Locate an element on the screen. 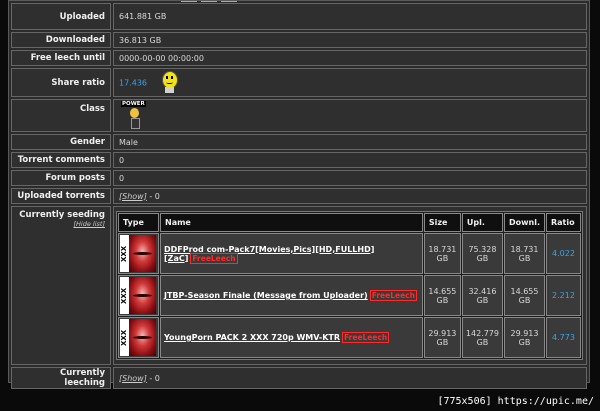 The image size is (600, 411). currently-seeding-cell: Currently seeding [Hide list] is located at coordinates (61, 285).